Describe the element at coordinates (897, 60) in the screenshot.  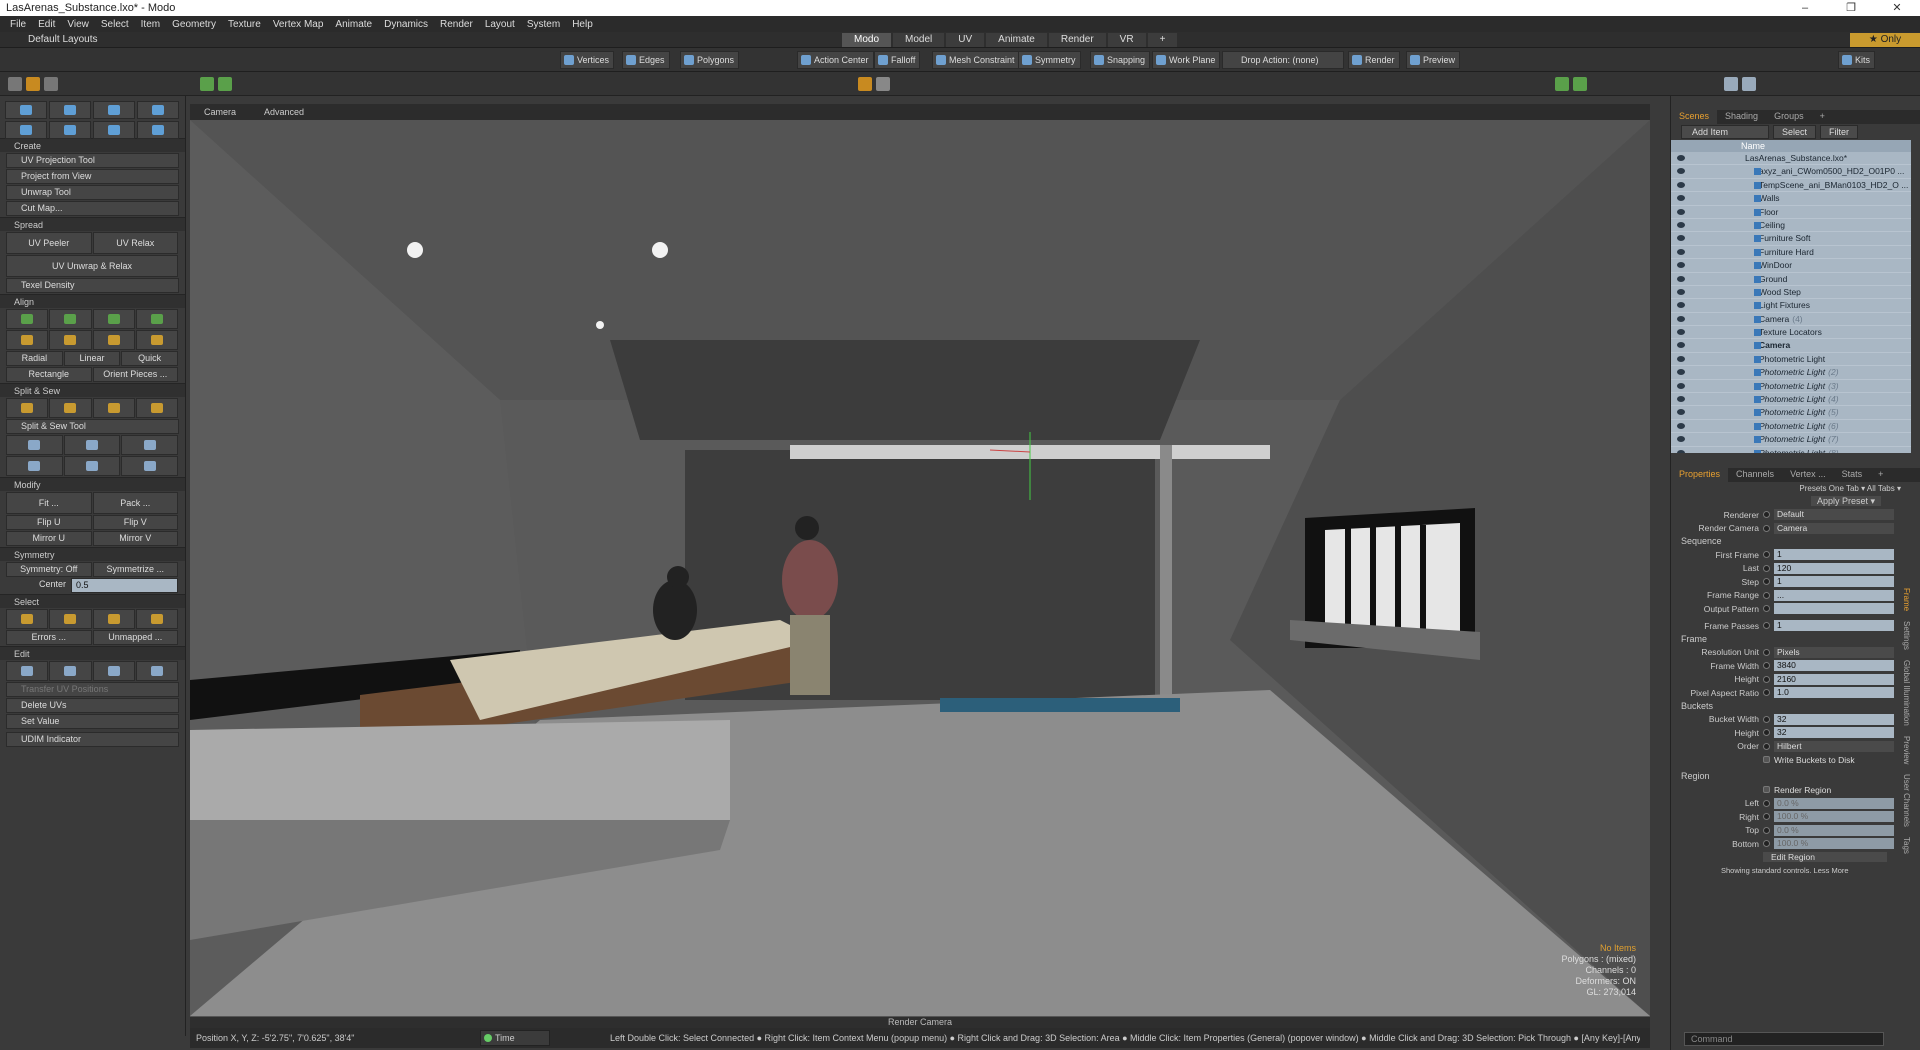
I see `falloff-button: Falloff` at that location.